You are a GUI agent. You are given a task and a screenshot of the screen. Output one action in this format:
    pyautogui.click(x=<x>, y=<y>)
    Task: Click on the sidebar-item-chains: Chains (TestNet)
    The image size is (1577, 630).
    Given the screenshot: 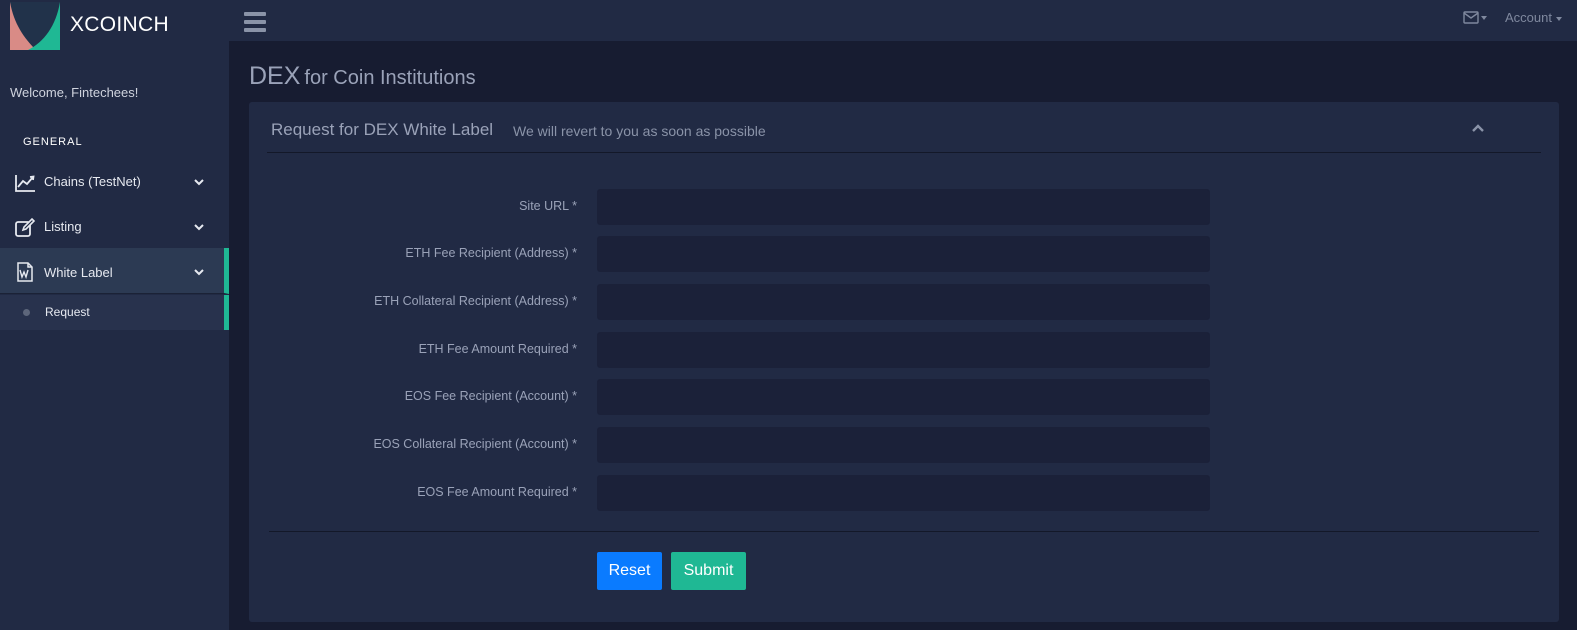 What is the action you would take?
    pyautogui.click(x=114, y=182)
    